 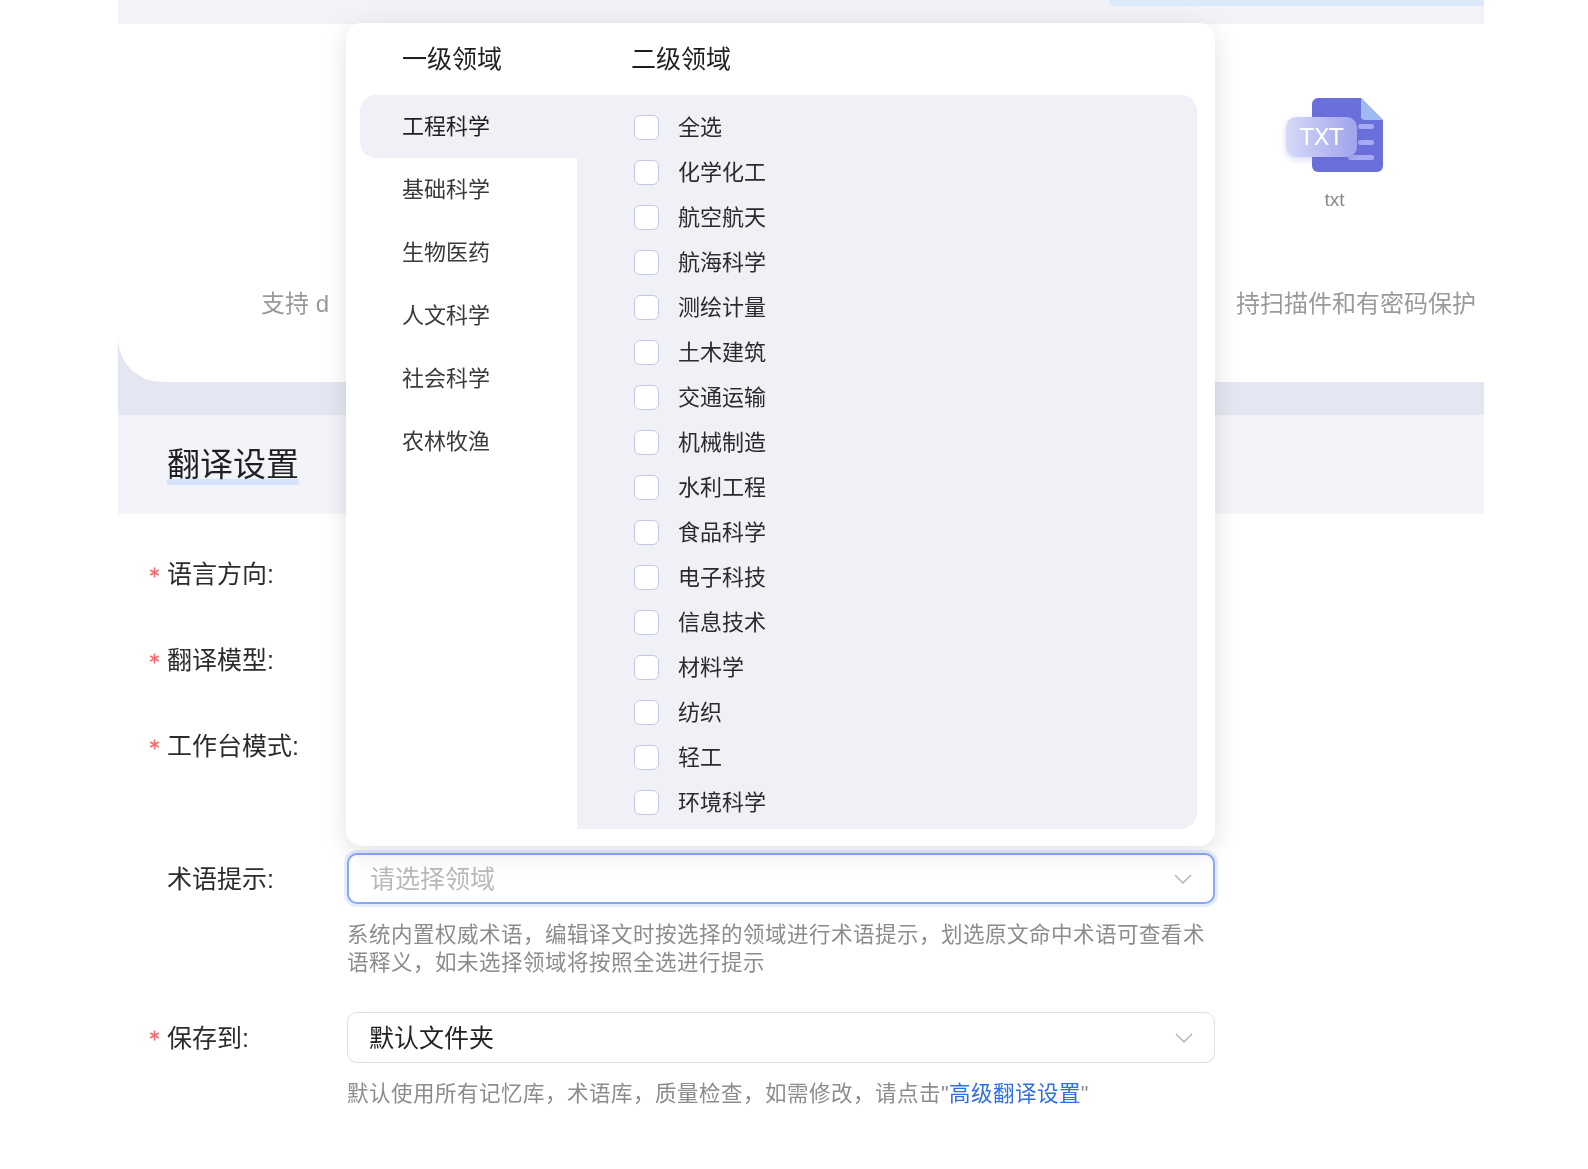 I want to click on support-text: 支持 d, so click(x=295, y=304).